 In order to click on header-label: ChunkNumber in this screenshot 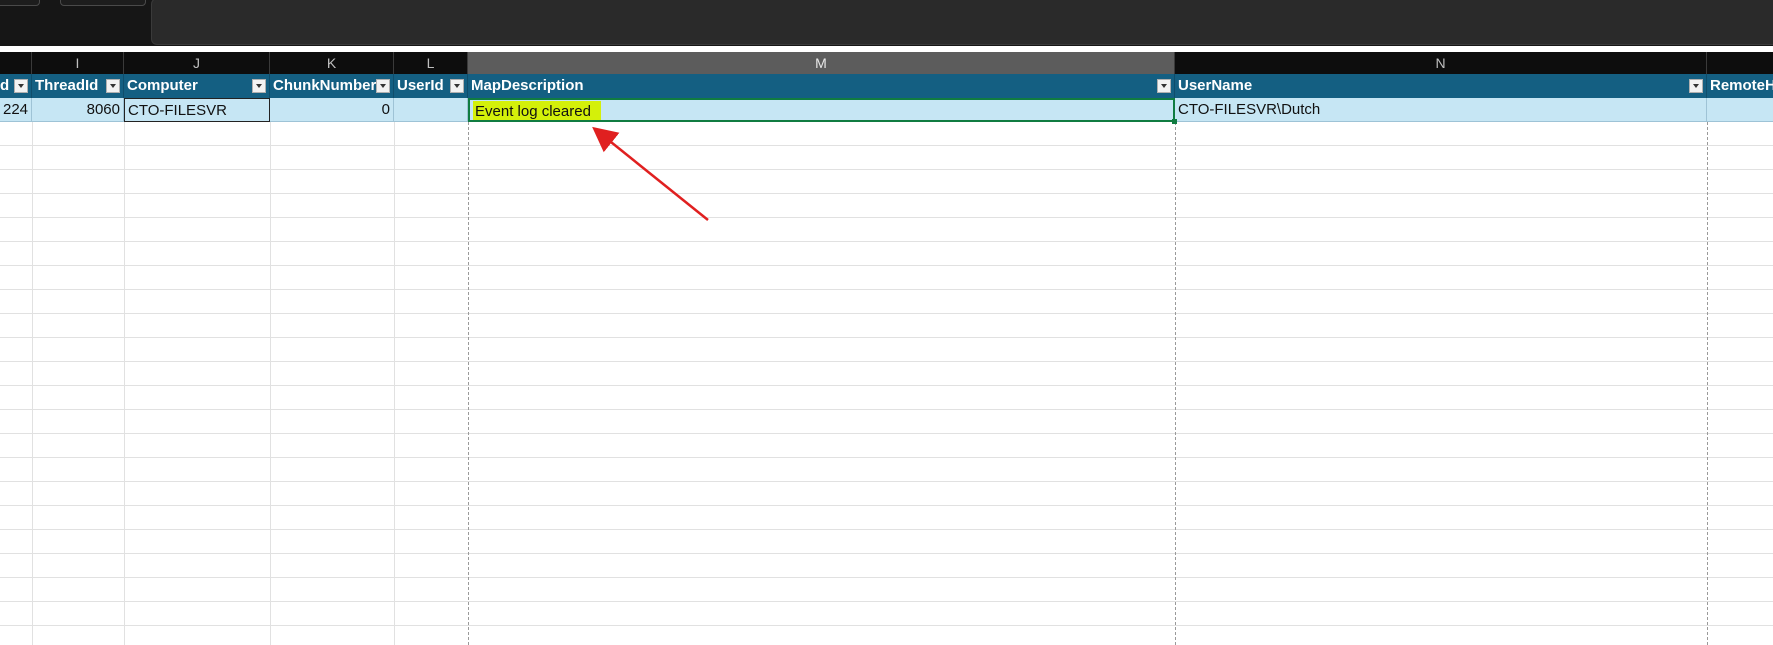, I will do `click(325, 85)`.